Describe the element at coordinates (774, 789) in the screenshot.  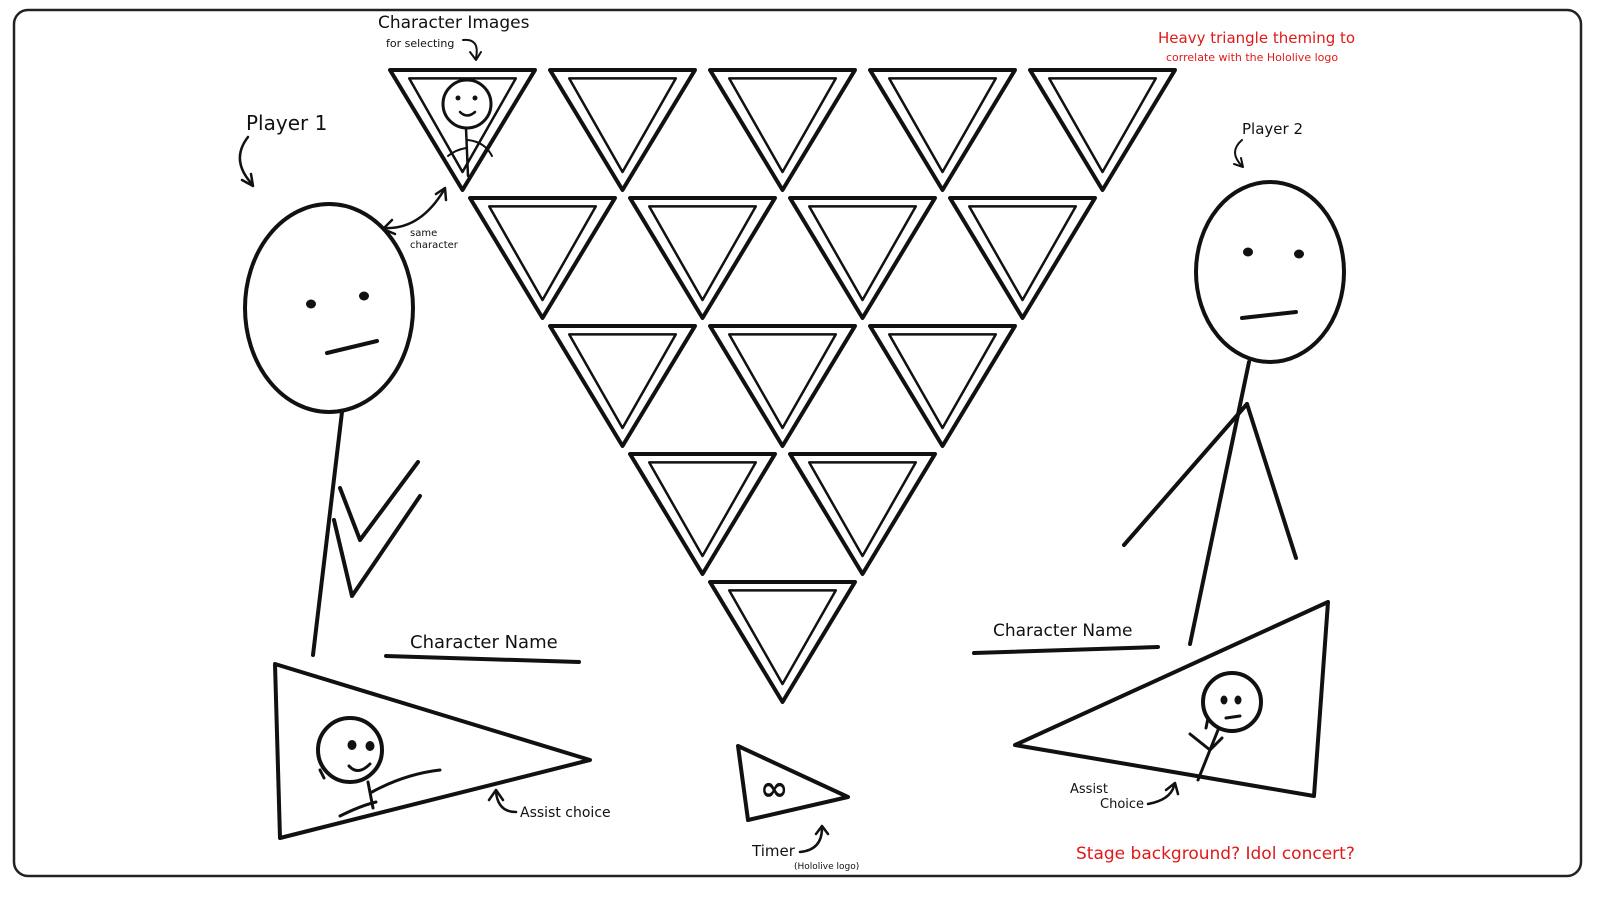
I see `timer-infinity-icon: ∞` at that location.